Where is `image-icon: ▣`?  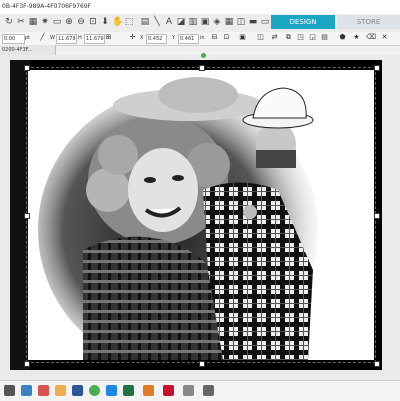
image-icon: ▣ is located at coordinates (205, 22).